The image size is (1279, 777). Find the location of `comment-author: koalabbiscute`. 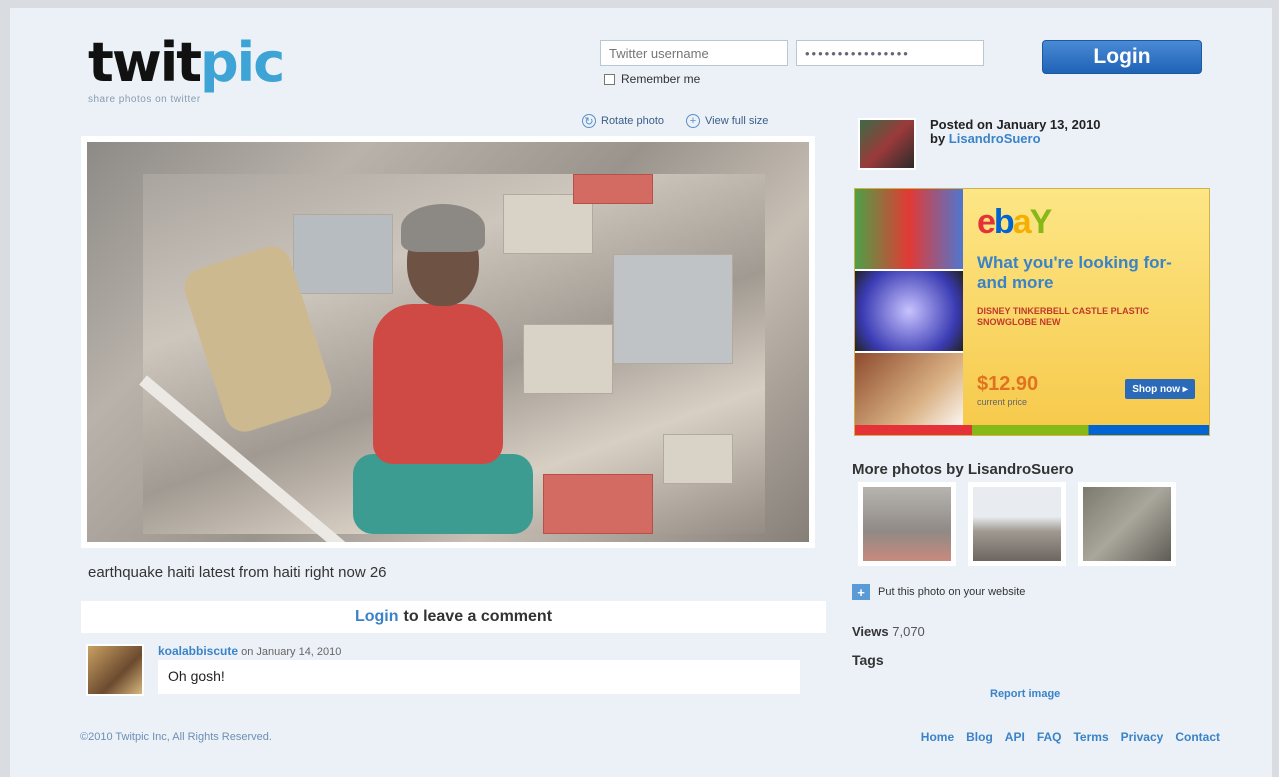

comment-author: koalabbiscute is located at coordinates (198, 651).